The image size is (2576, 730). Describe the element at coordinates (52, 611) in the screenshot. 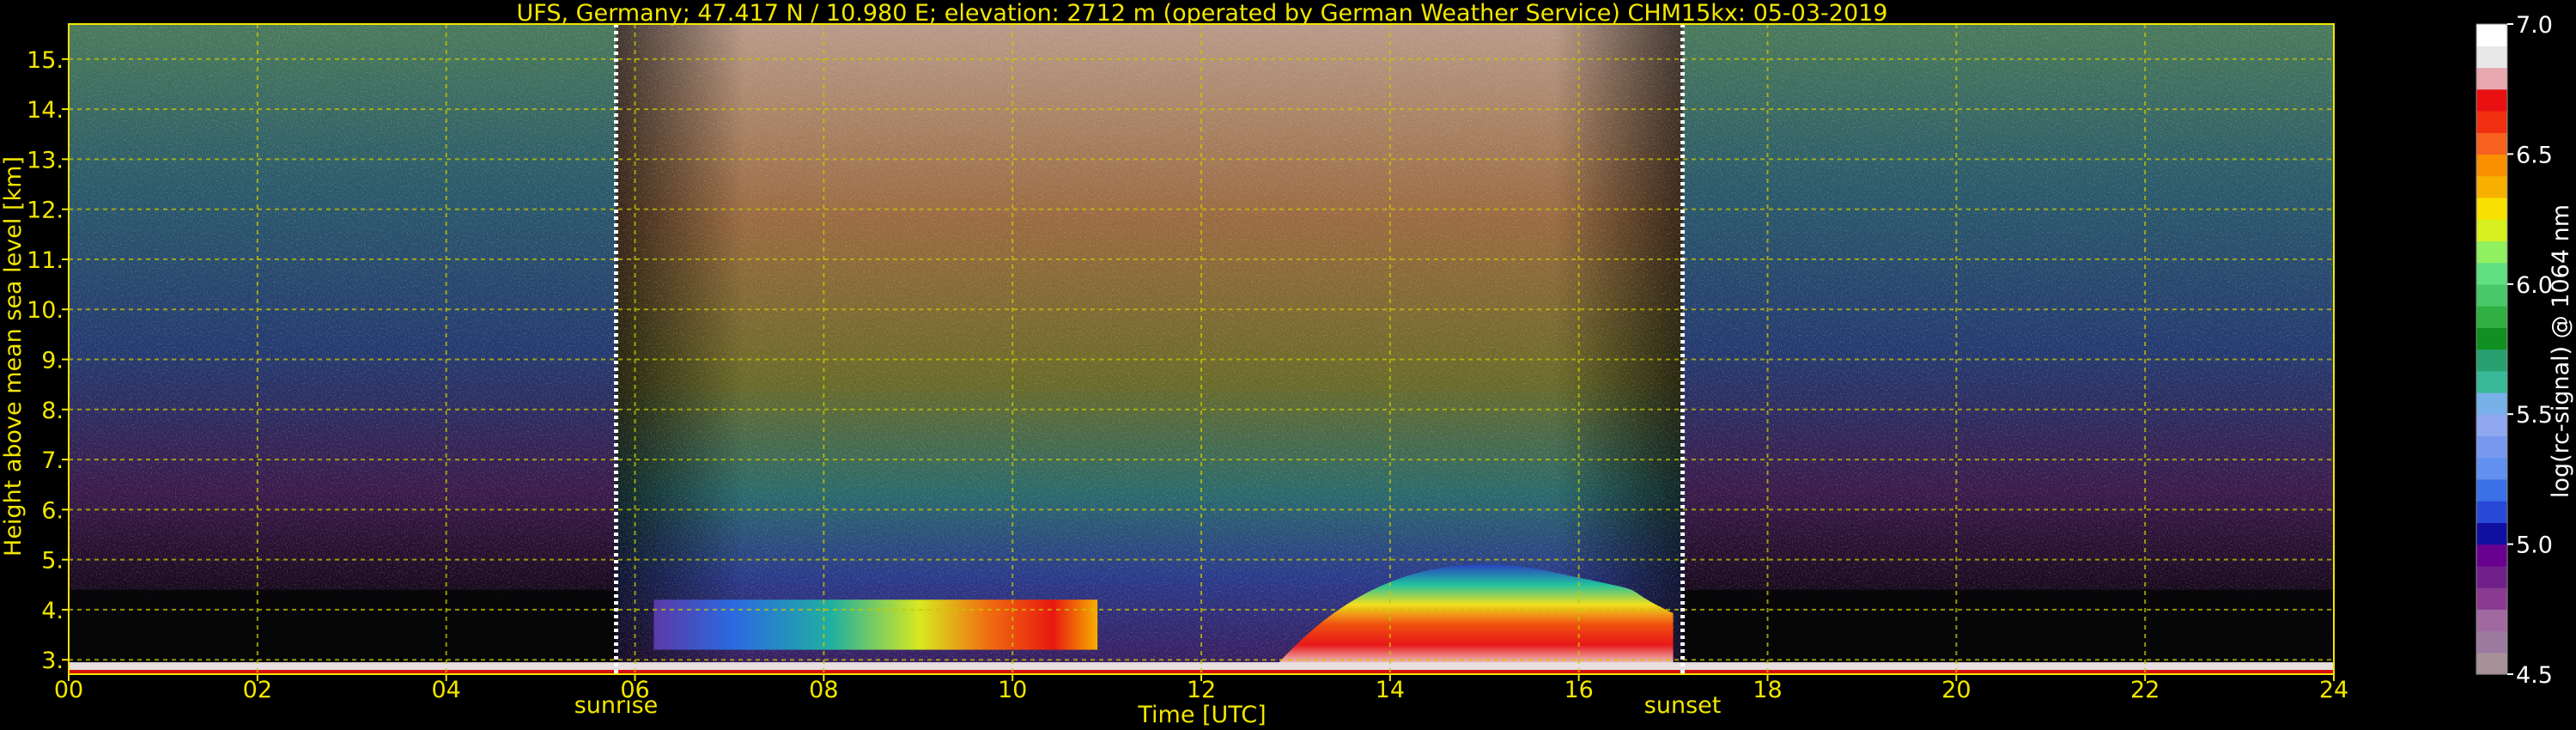

I see `y-tick-label: 4.` at that location.